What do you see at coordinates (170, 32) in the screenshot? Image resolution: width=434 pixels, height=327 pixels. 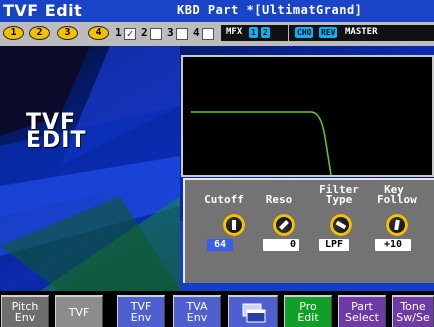 I see `part-3-number: 3` at bounding box center [170, 32].